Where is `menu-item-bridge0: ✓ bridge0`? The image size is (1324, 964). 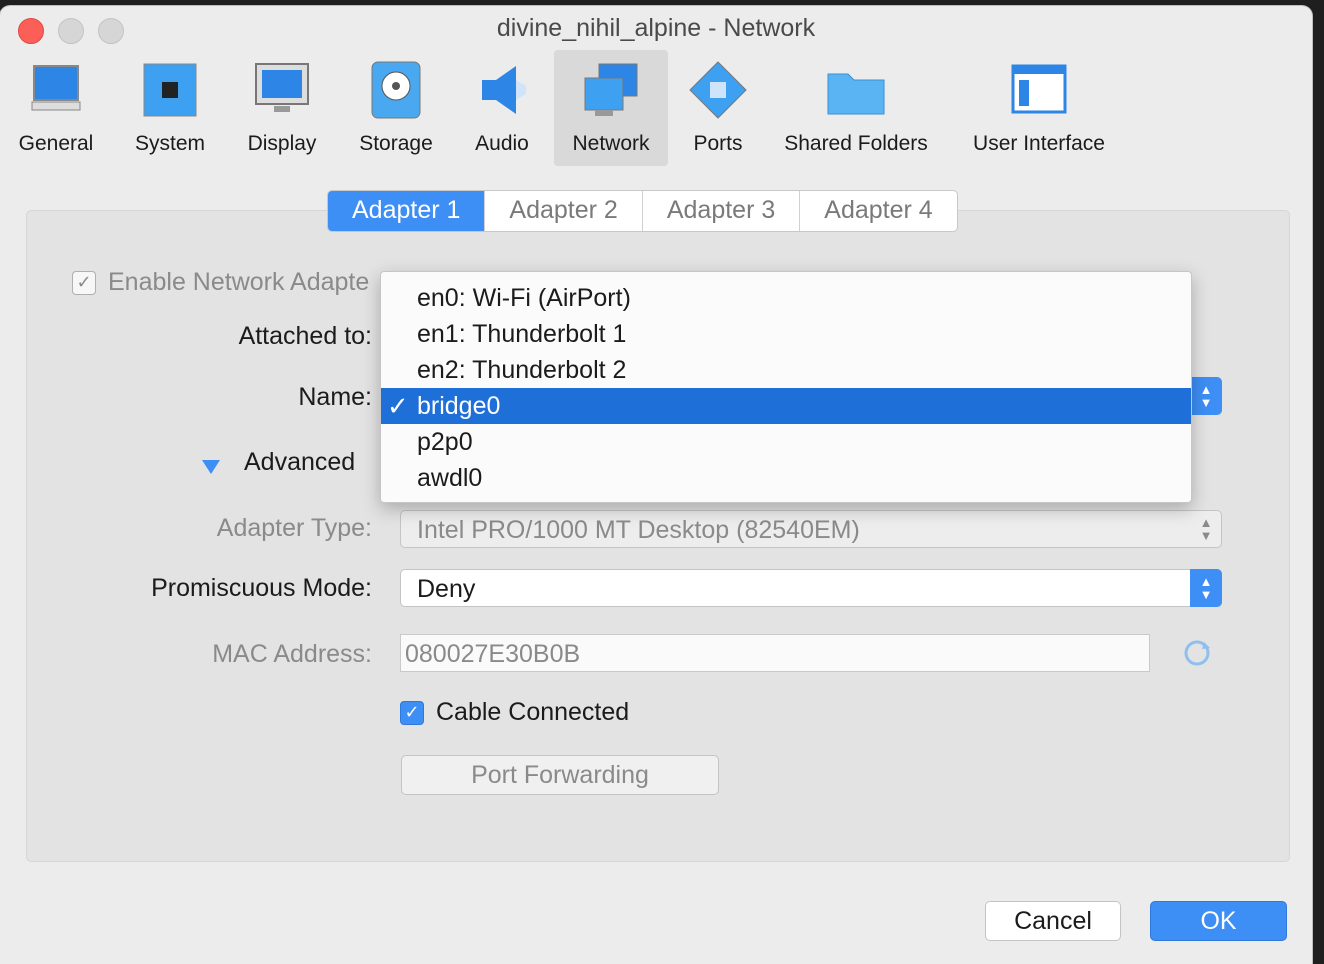
menu-item-bridge0: ✓ bridge0 is located at coordinates (786, 406).